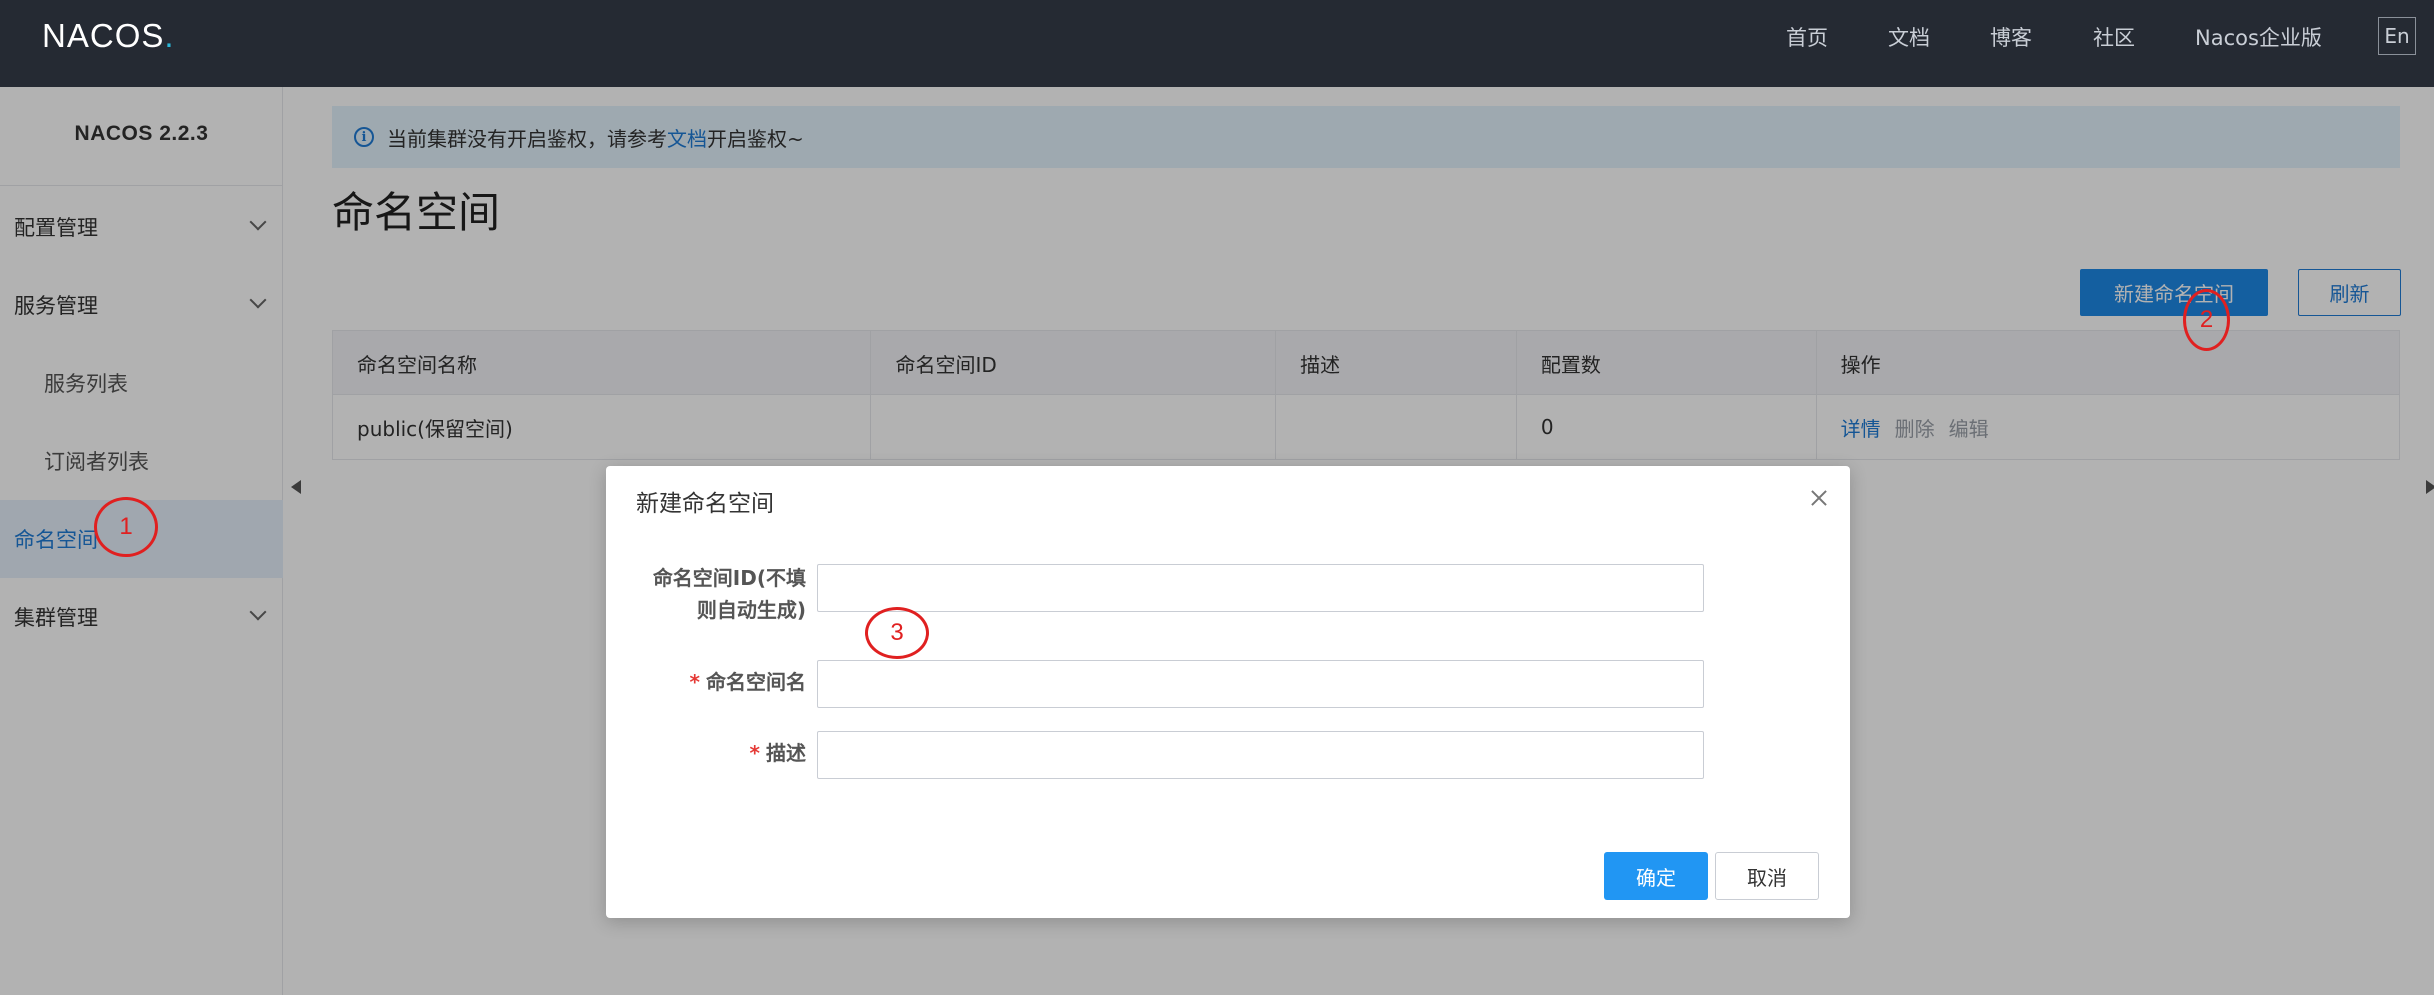 The image size is (2434, 995). What do you see at coordinates (716, 594) in the screenshot?
I see `namespace-id-label: 命名空间ID(不填 则自动生成)` at bounding box center [716, 594].